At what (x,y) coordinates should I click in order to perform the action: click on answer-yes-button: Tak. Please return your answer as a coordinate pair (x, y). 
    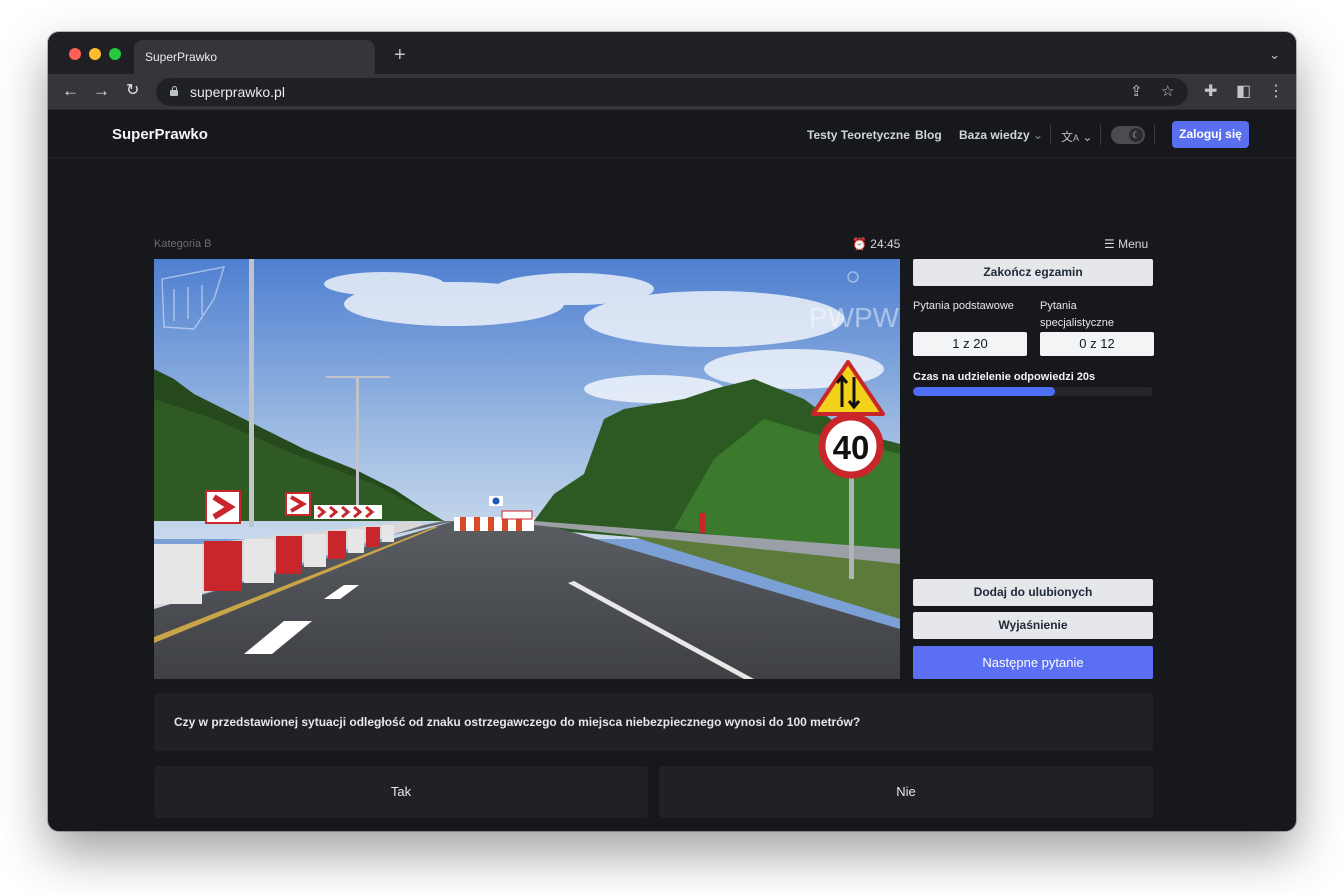
    Looking at the image, I should click on (401, 792).